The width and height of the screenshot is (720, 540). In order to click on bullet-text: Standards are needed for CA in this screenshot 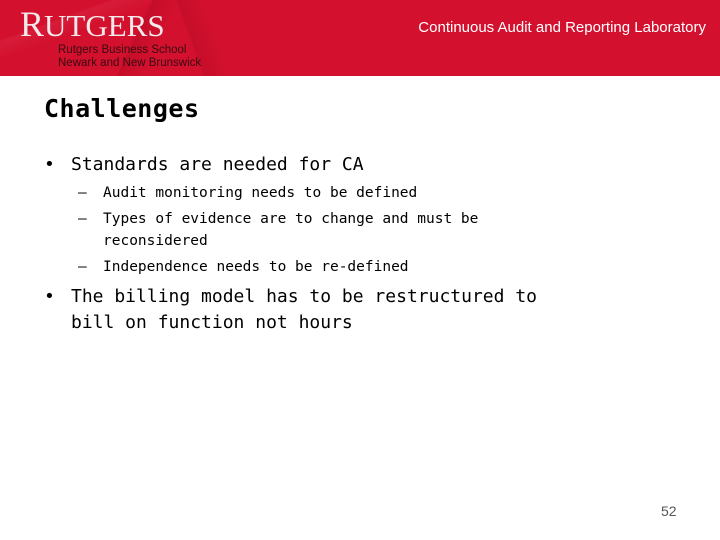, I will do `click(217, 164)`.